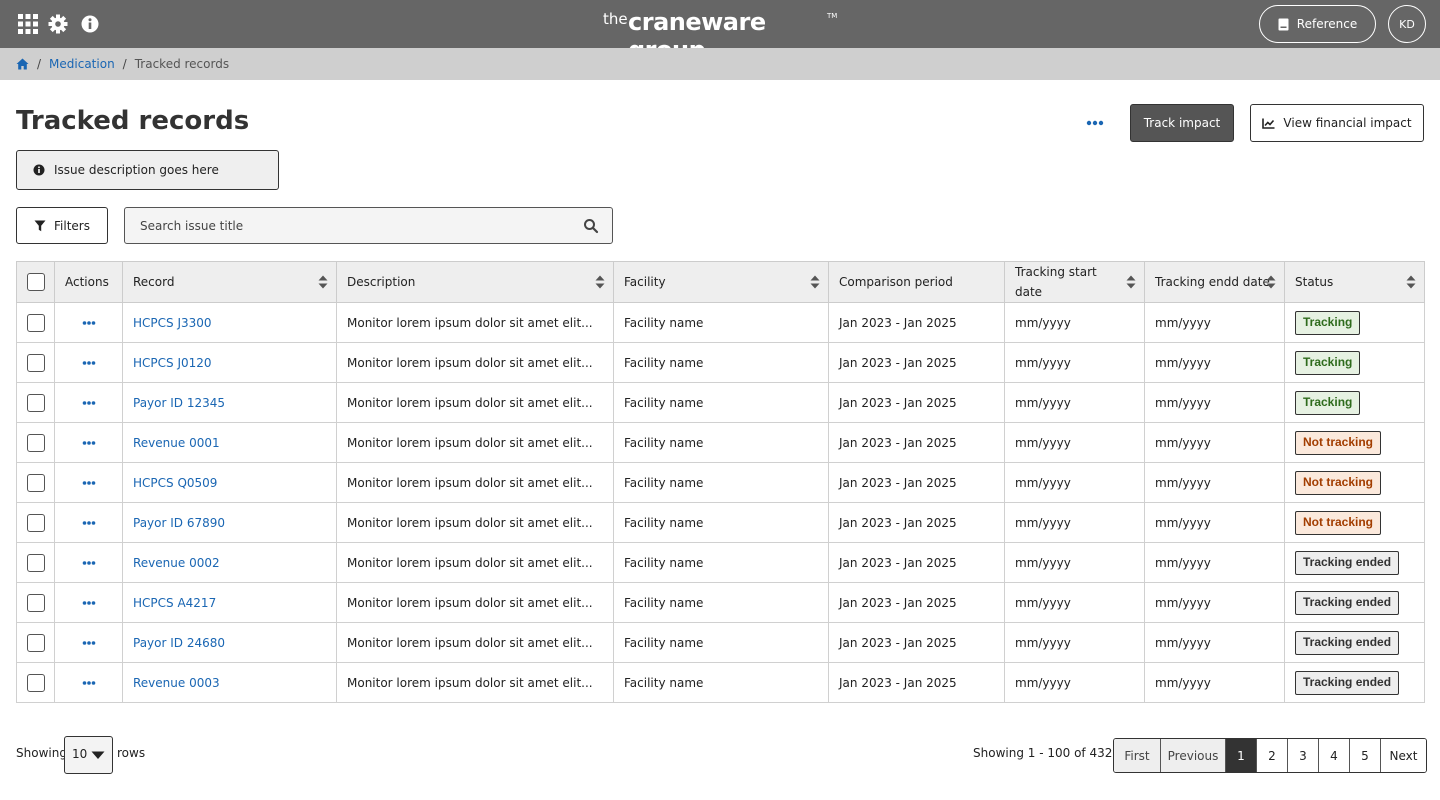 This screenshot has width=1440, height=800. What do you see at coordinates (1193, 755) in the screenshot?
I see `pagination-previous-button: Previous` at bounding box center [1193, 755].